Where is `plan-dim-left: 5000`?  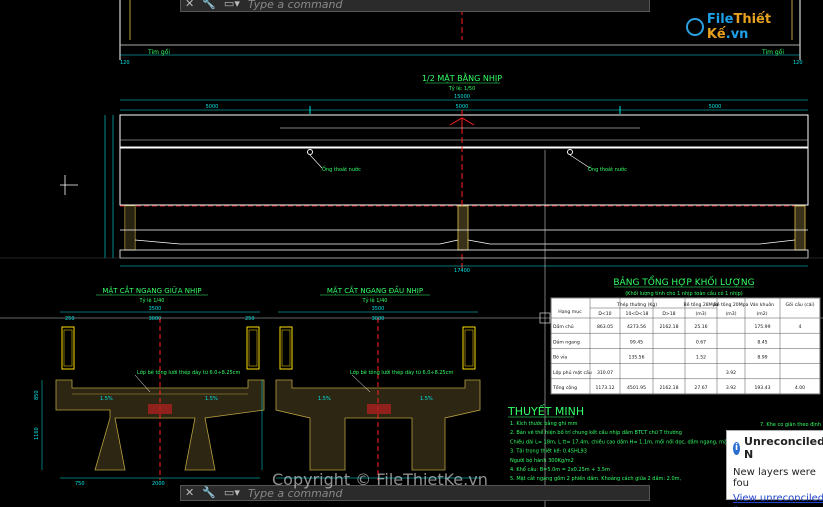 plan-dim-left: 5000 is located at coordinates (212, 107).